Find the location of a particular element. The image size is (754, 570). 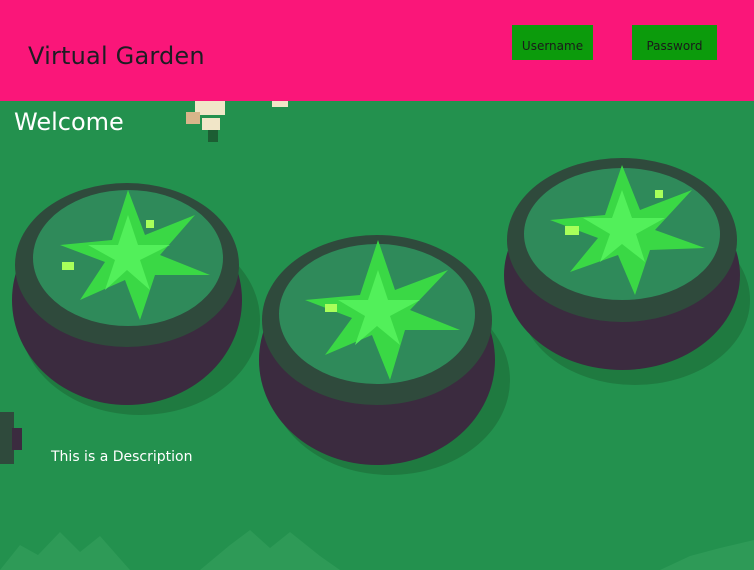

welcome-heading: Welcome is located at coordinates (69, 122).